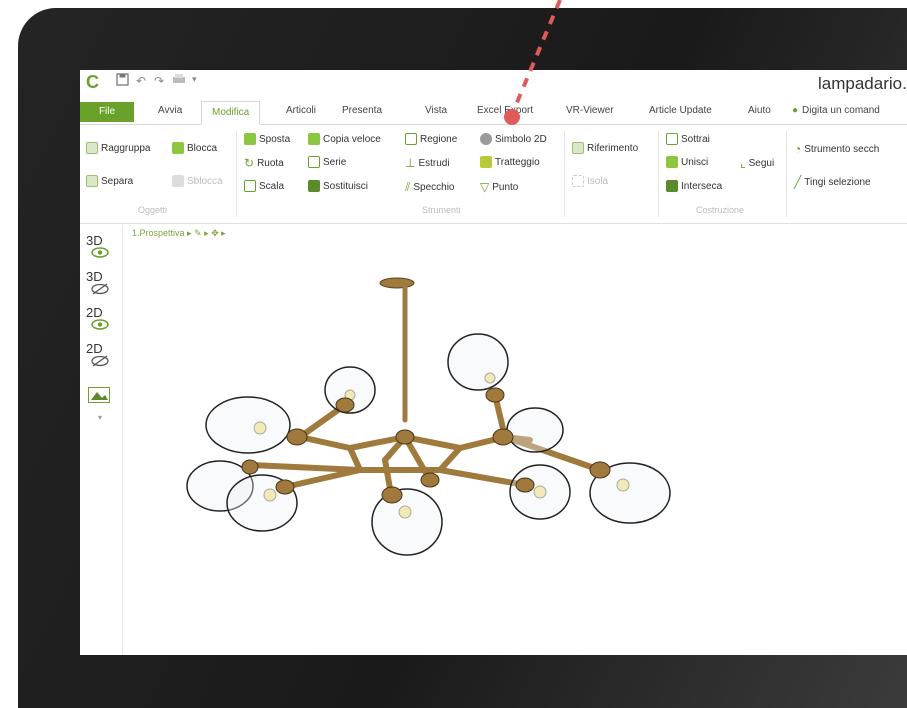 This screenshot has width=907, height=708. Describe the element at coordinates (512, 117) in the screenshot. I see `callout-dot` at that location.